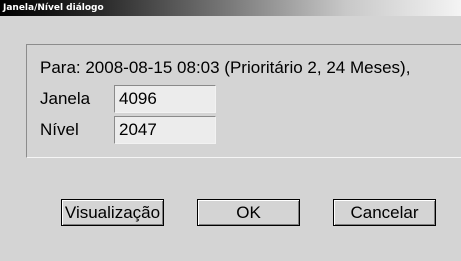 The image size is (461, 261). What do you see at coordinates (165, 130) in the screenshot?
I see `nivel-input` at bounding box center [165, 130].